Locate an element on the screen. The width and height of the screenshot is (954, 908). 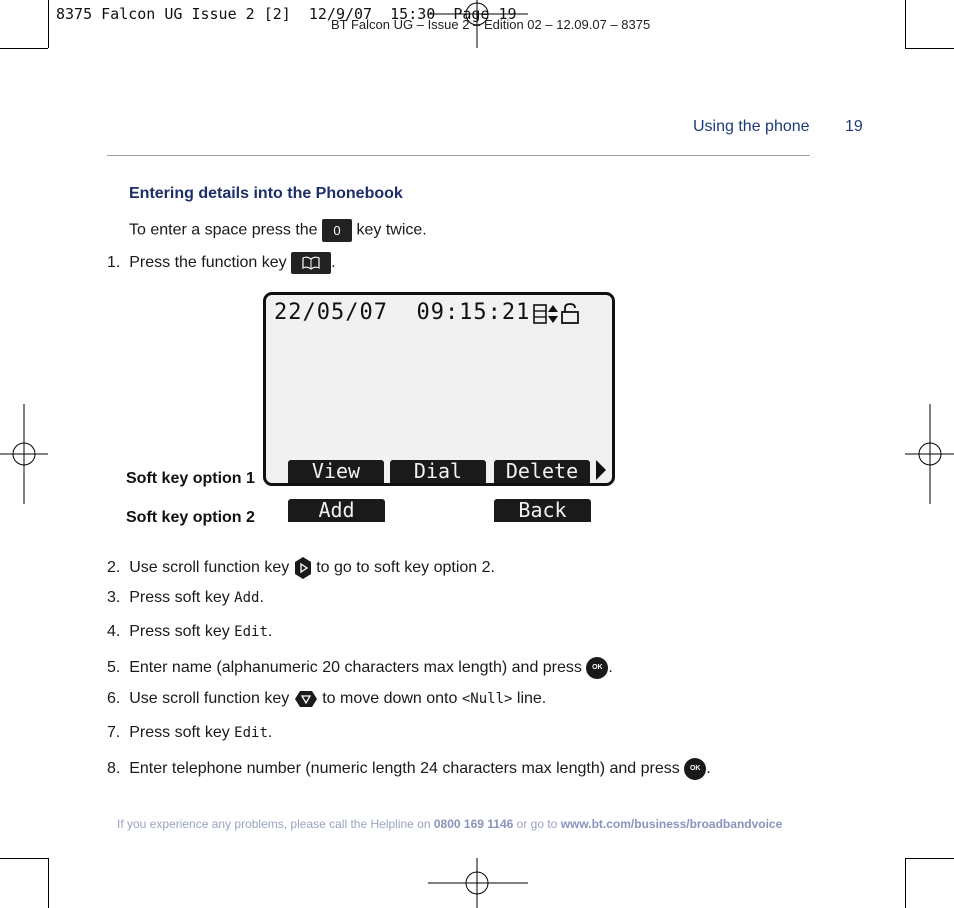
header-rule is located at coordinates (458, 155).